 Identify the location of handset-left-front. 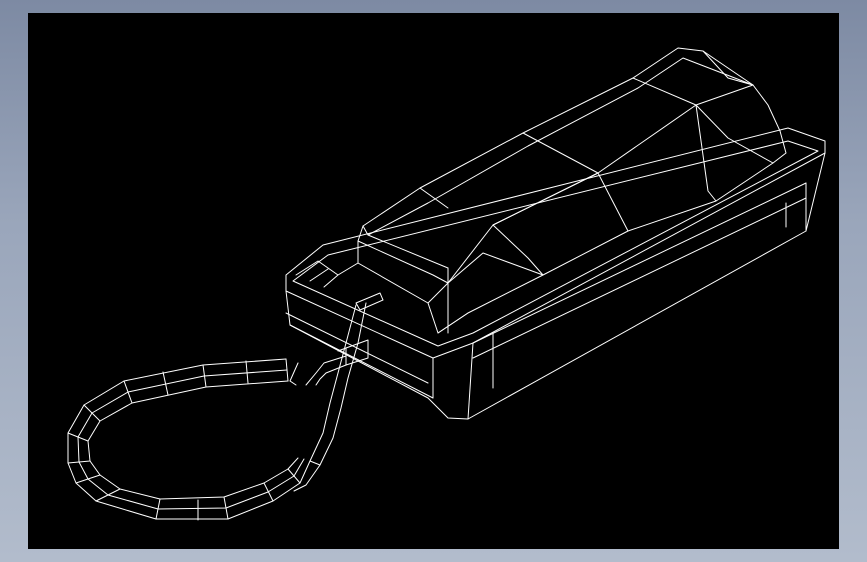
(398, 298).